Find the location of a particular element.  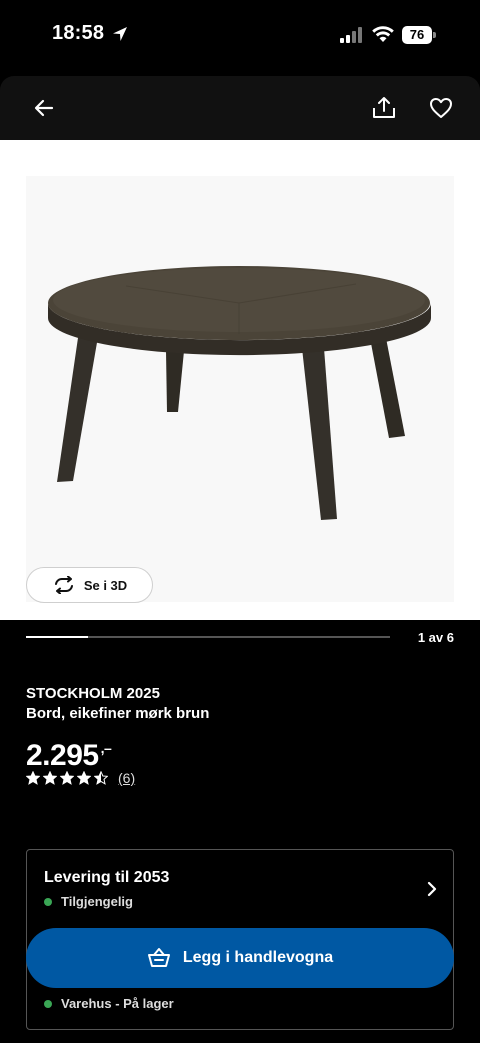

heart-icon is located at coordinates (441, 108).